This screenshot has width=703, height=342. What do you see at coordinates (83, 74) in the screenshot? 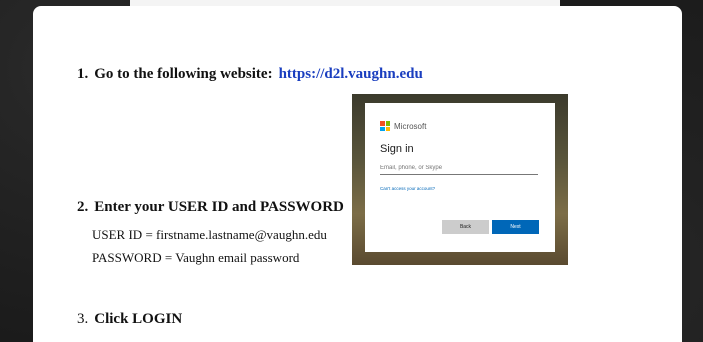
I see `step-1-number: 1.` at bounding box center [83, 74].